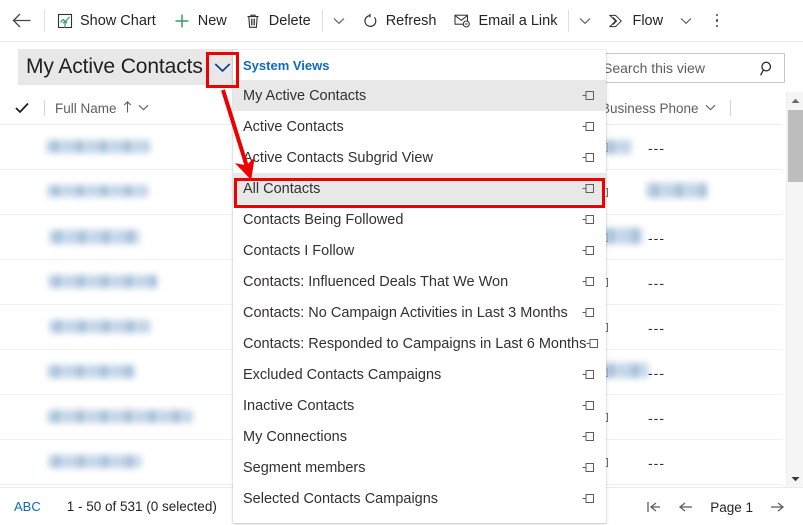  I want to click on flyout-item-selected-contacts-campaigns: Selected Contacts Campaigns, so click(419, 498).